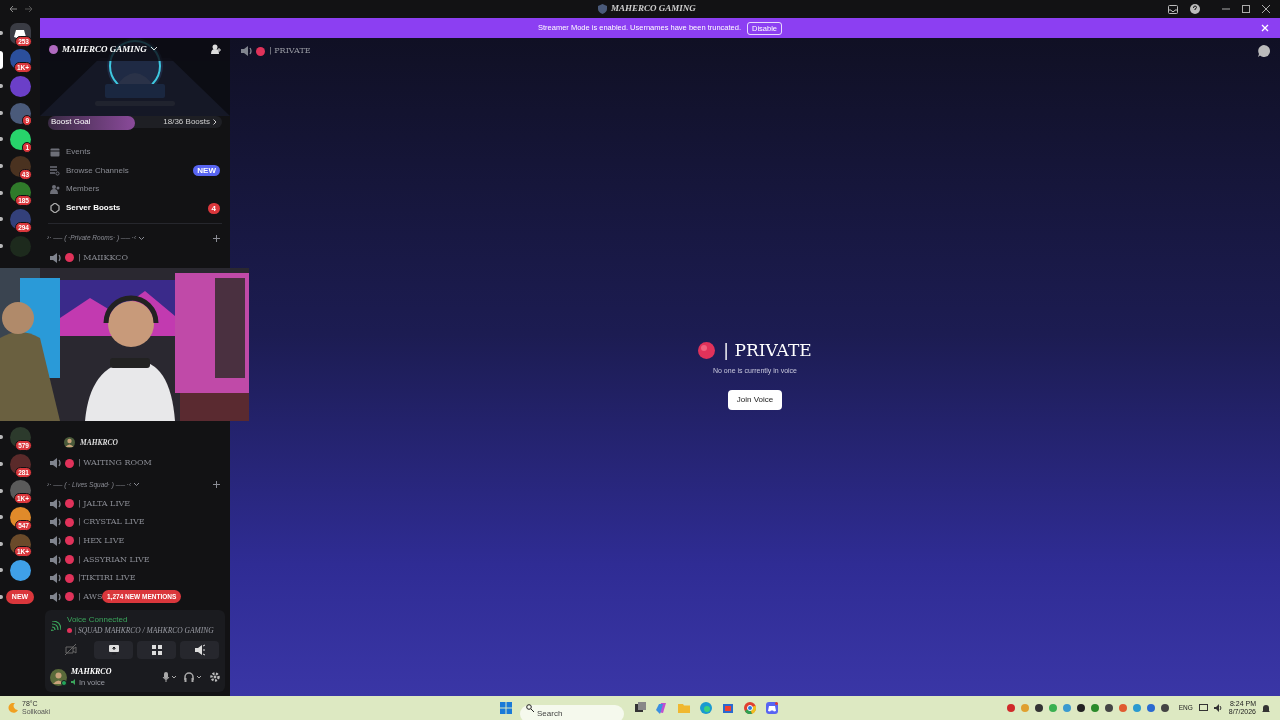 Image resolution: width=1280 pixels, height=720 pixels. Describe the element at coordinates (98, 620) in the screenshot. I see `voice-status: Voice Connected` at that location.